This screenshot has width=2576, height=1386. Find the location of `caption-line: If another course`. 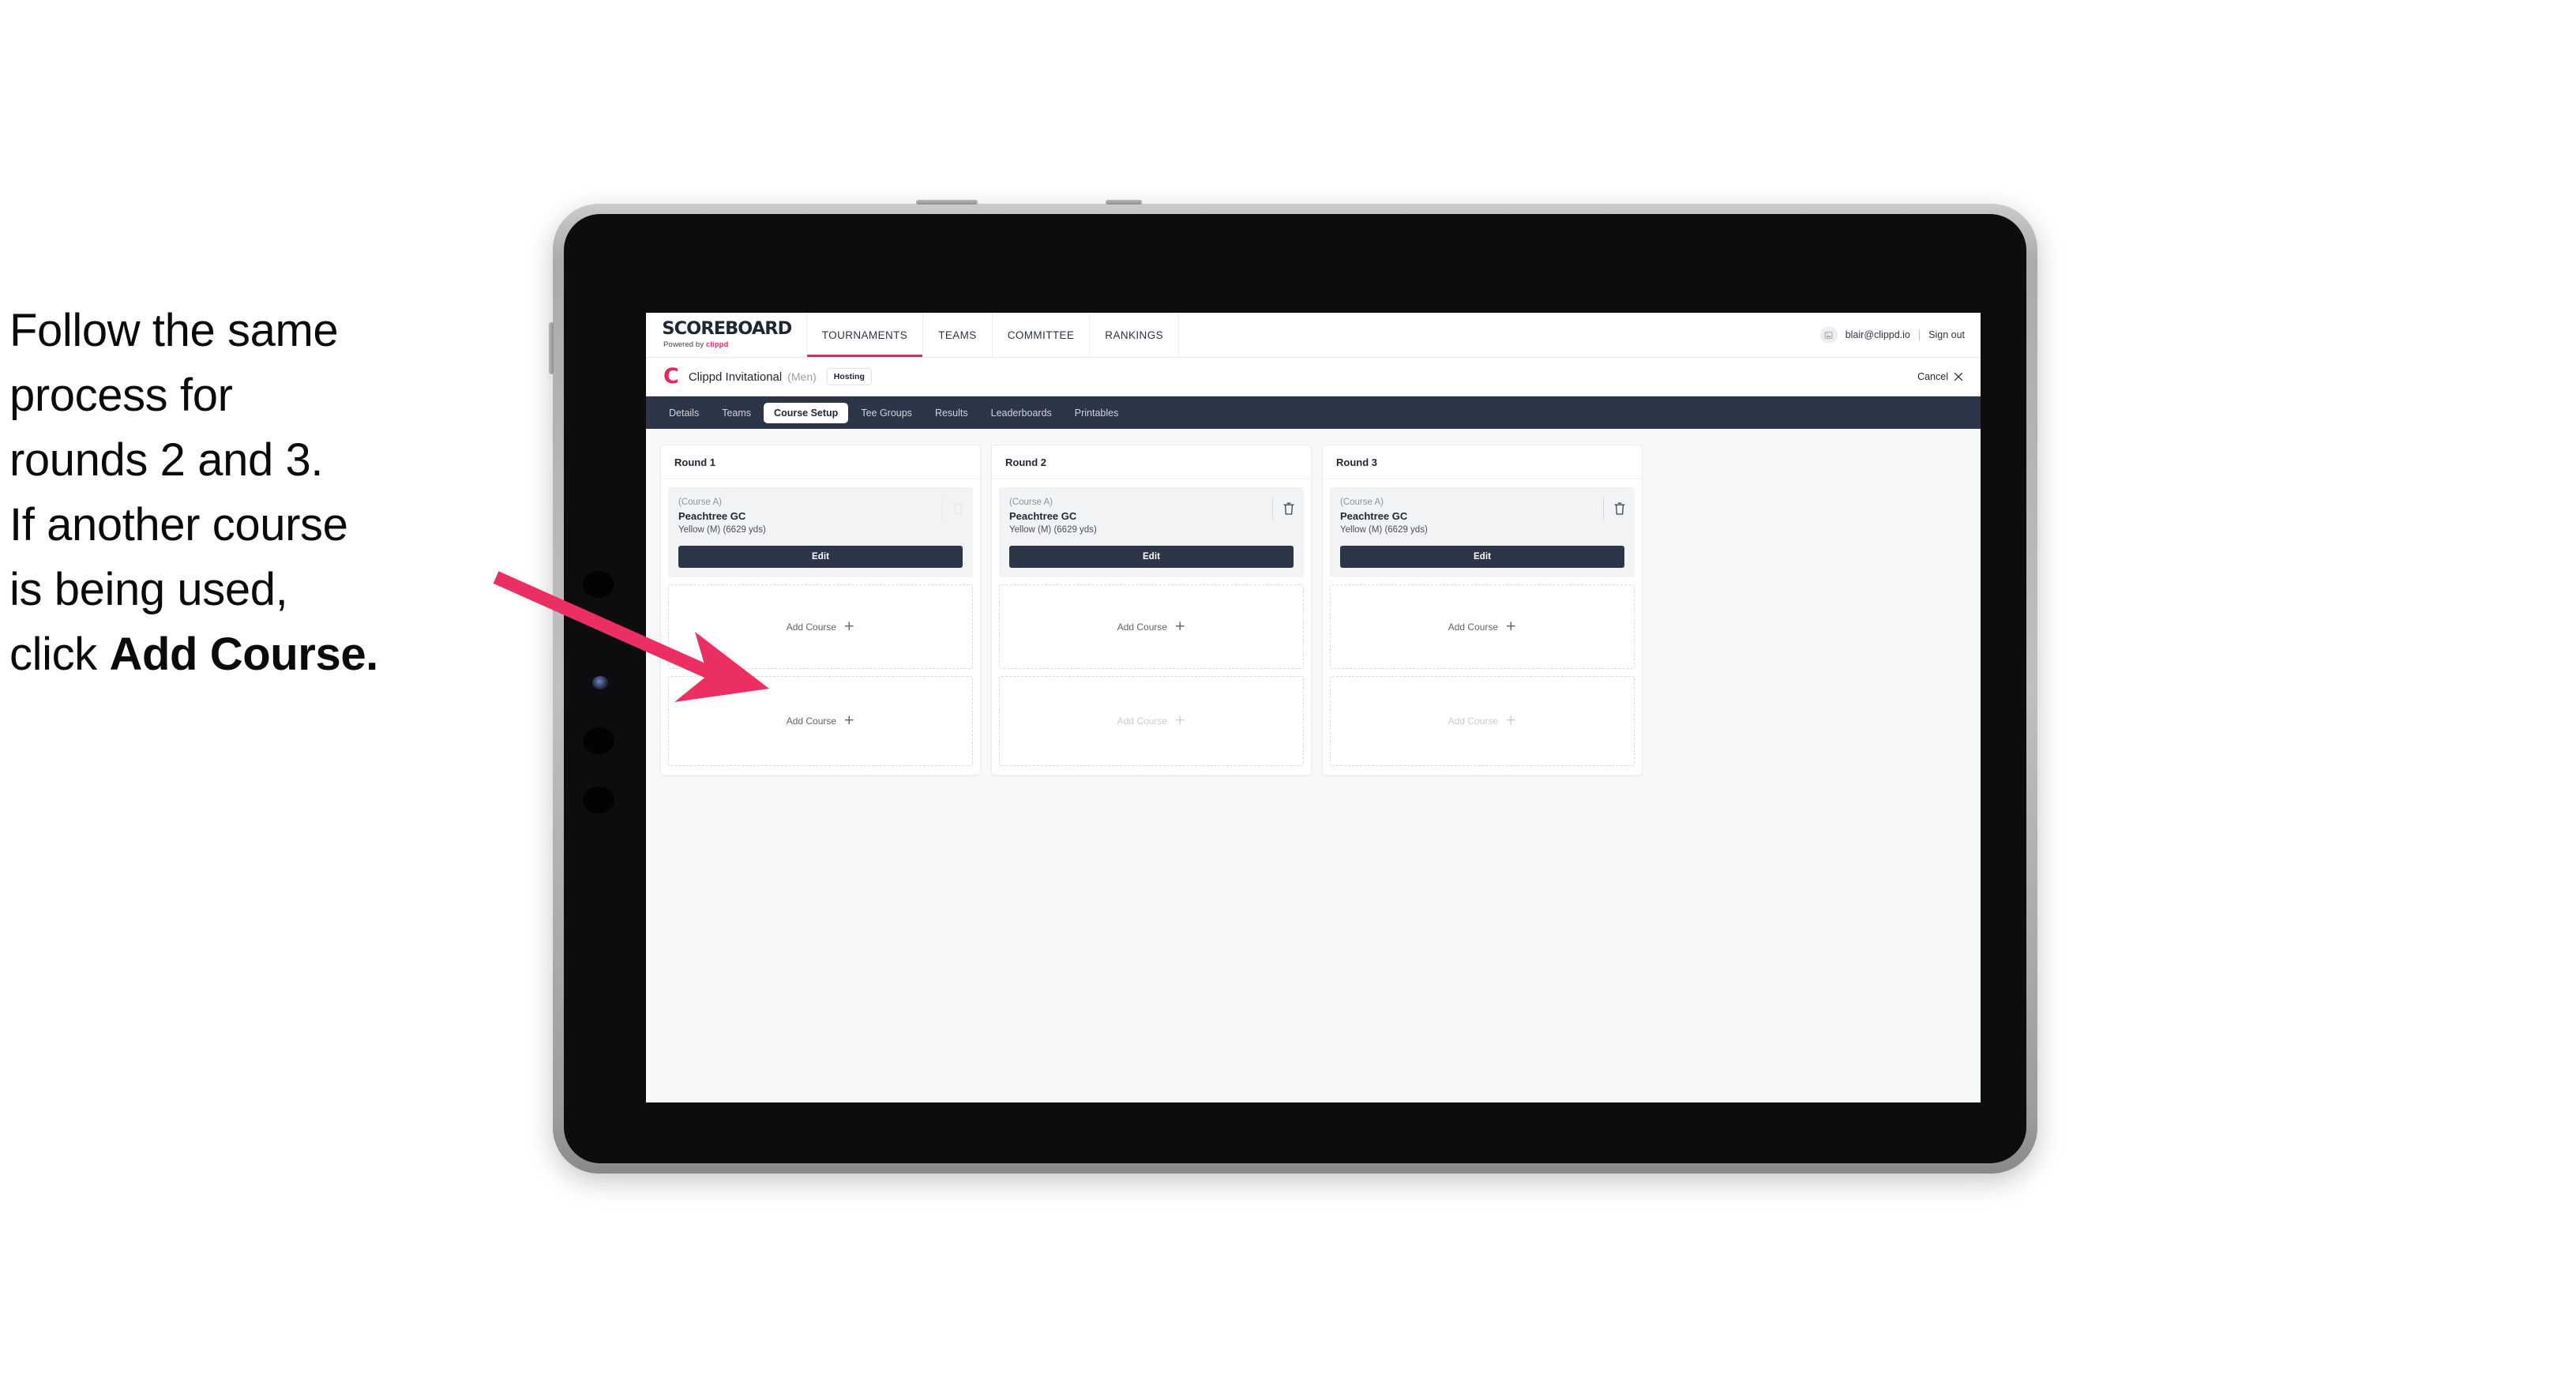

caption-line: If another course is located at coordinates (178, 524).